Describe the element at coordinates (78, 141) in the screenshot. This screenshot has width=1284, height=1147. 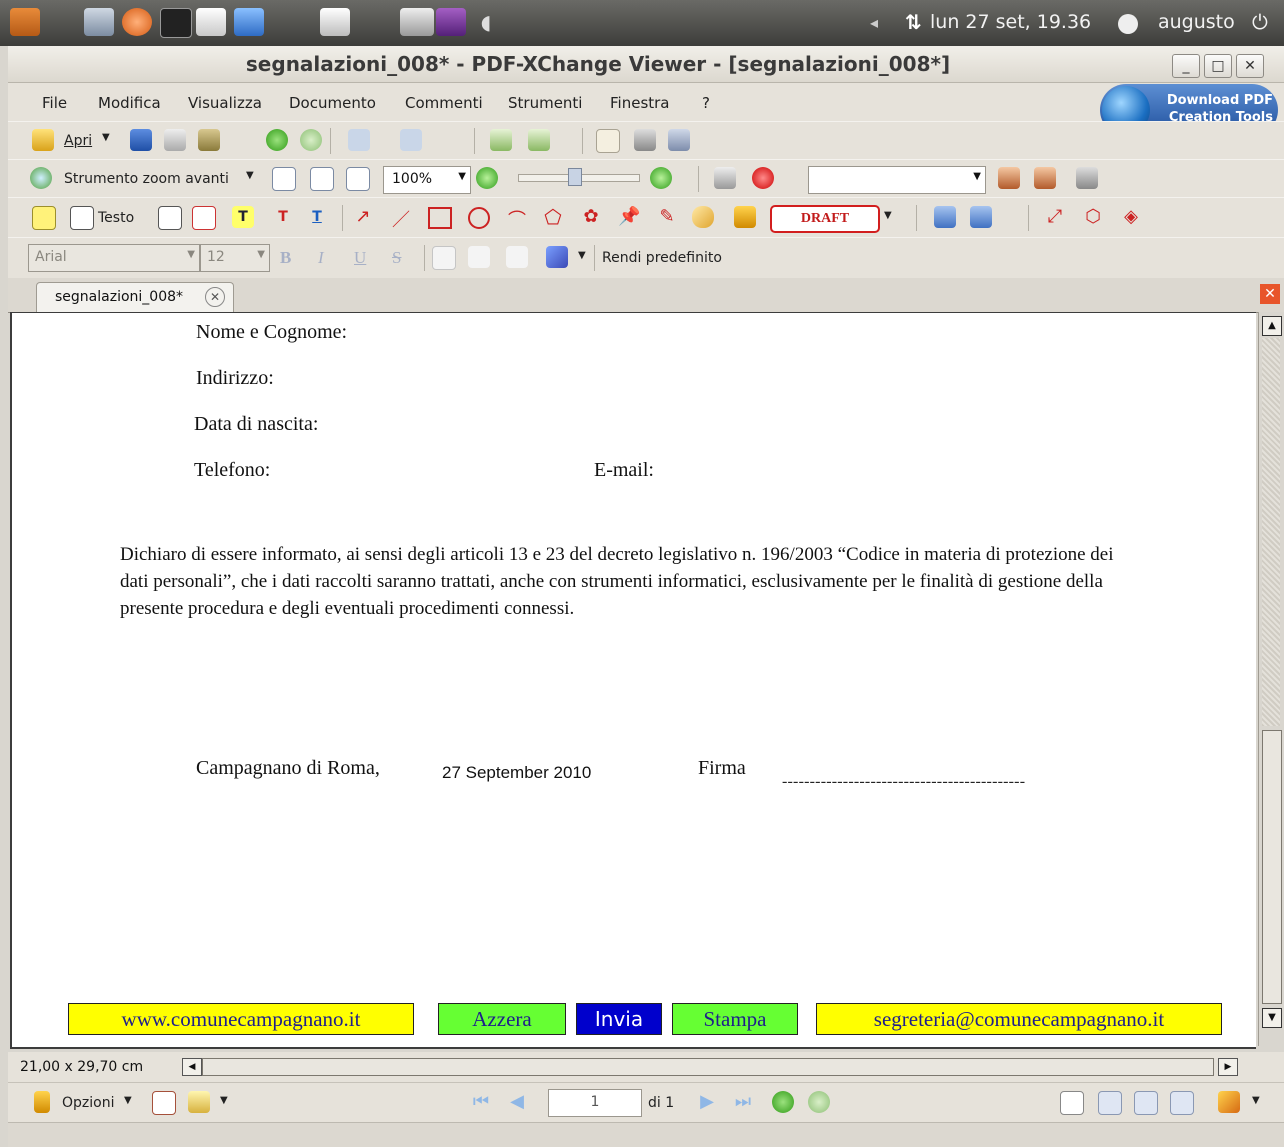
I see `open-button: Apri` at that location.